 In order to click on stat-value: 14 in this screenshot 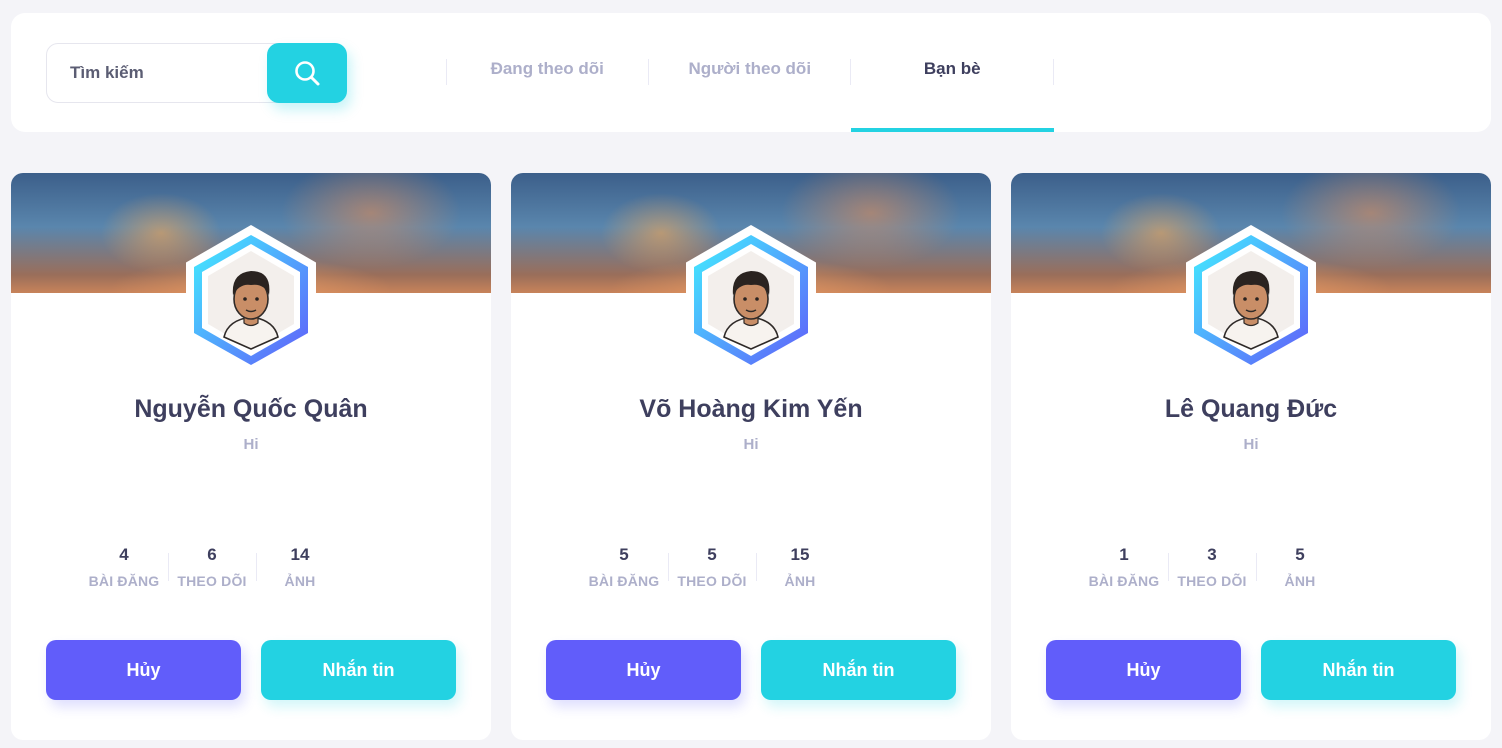, I will do `click(300, 554)`.